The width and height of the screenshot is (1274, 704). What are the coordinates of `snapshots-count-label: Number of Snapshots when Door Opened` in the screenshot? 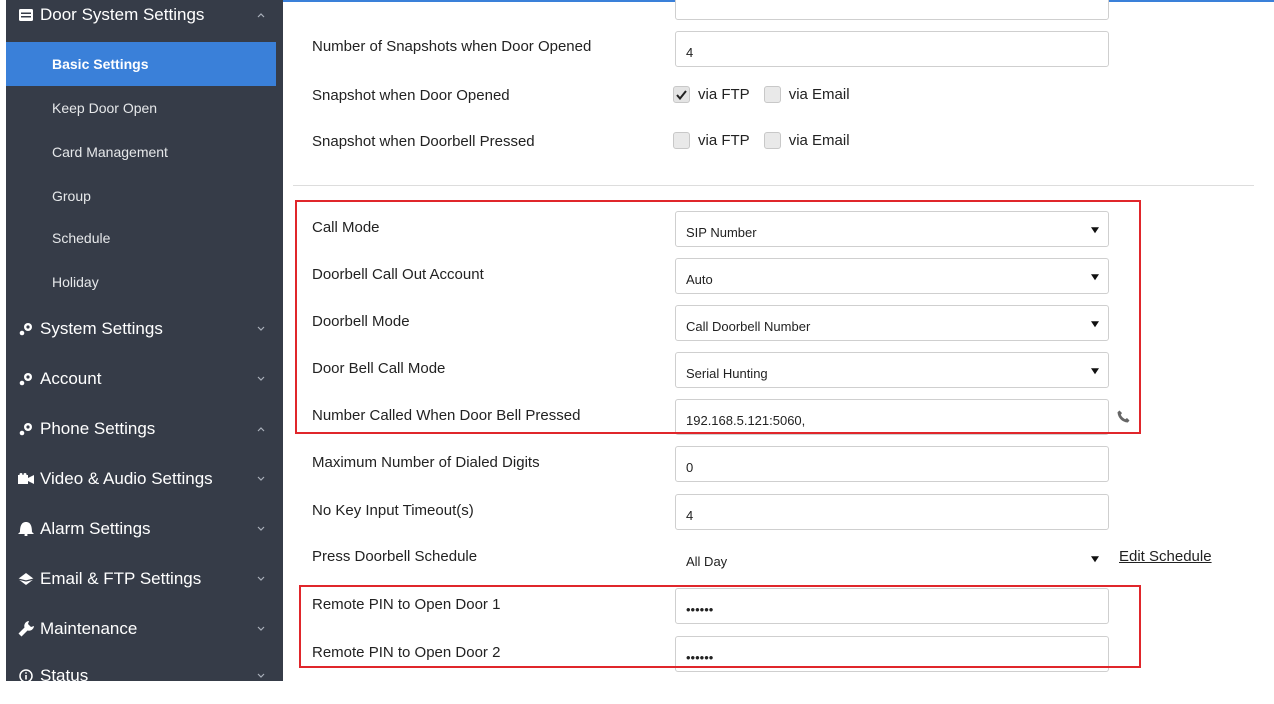 It's located at (452, 46).